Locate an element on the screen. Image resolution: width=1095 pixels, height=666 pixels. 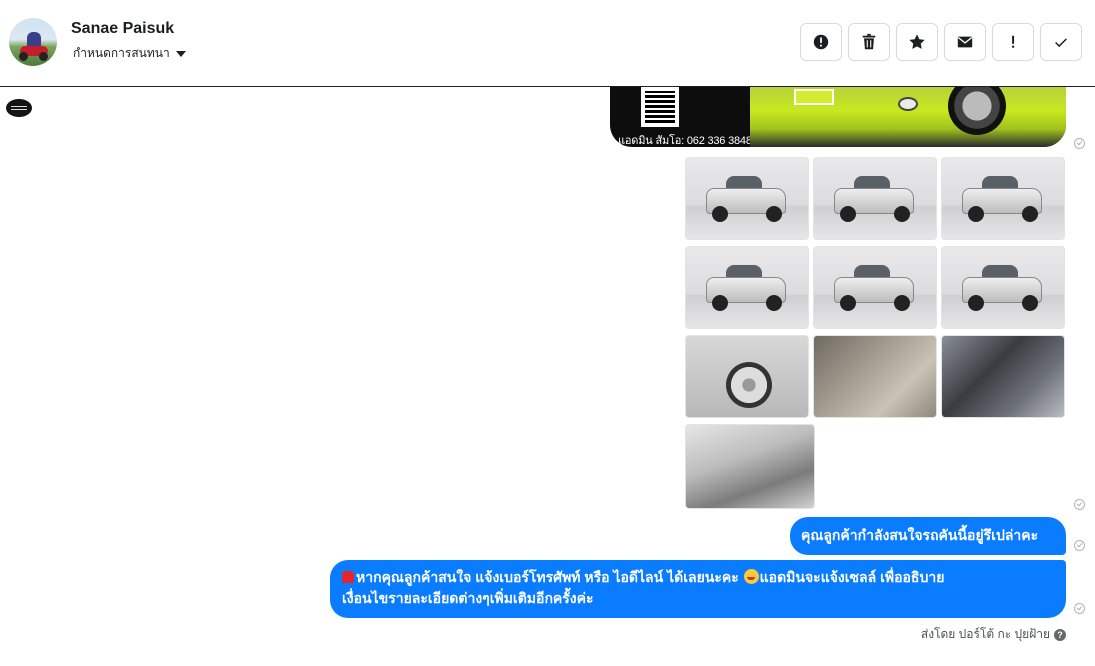
alert-circle-icon is located at coordinates (821, 42).